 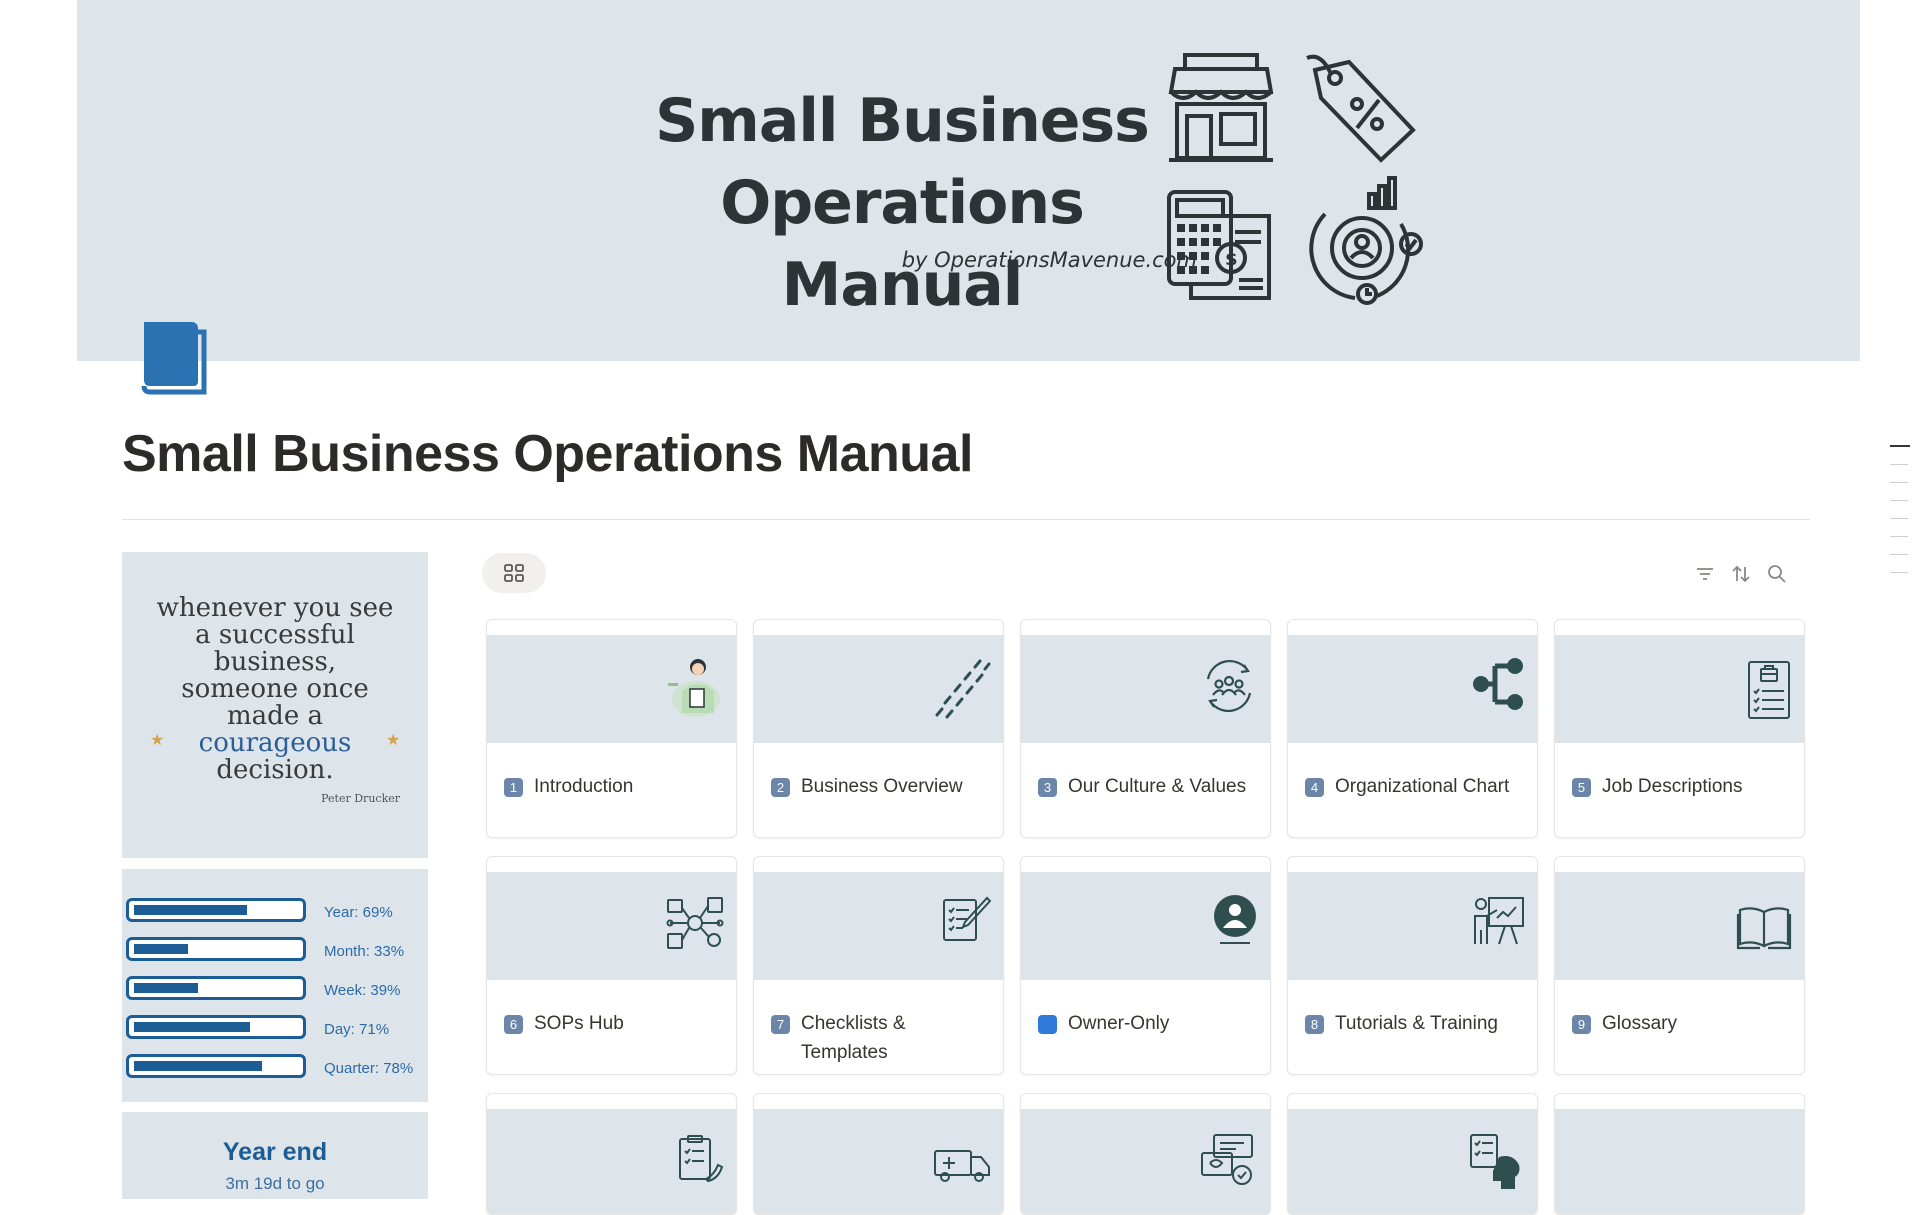 What do you see at coordinates (1769, 690) in the screenshot?
I see `job-document-icon` at bounding box center [1769, 690].